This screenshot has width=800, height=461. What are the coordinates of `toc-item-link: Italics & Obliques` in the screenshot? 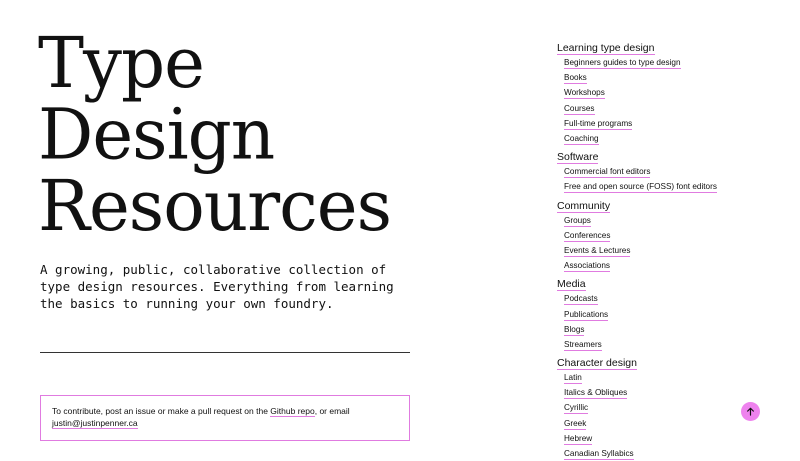 It's located at (596, 394).